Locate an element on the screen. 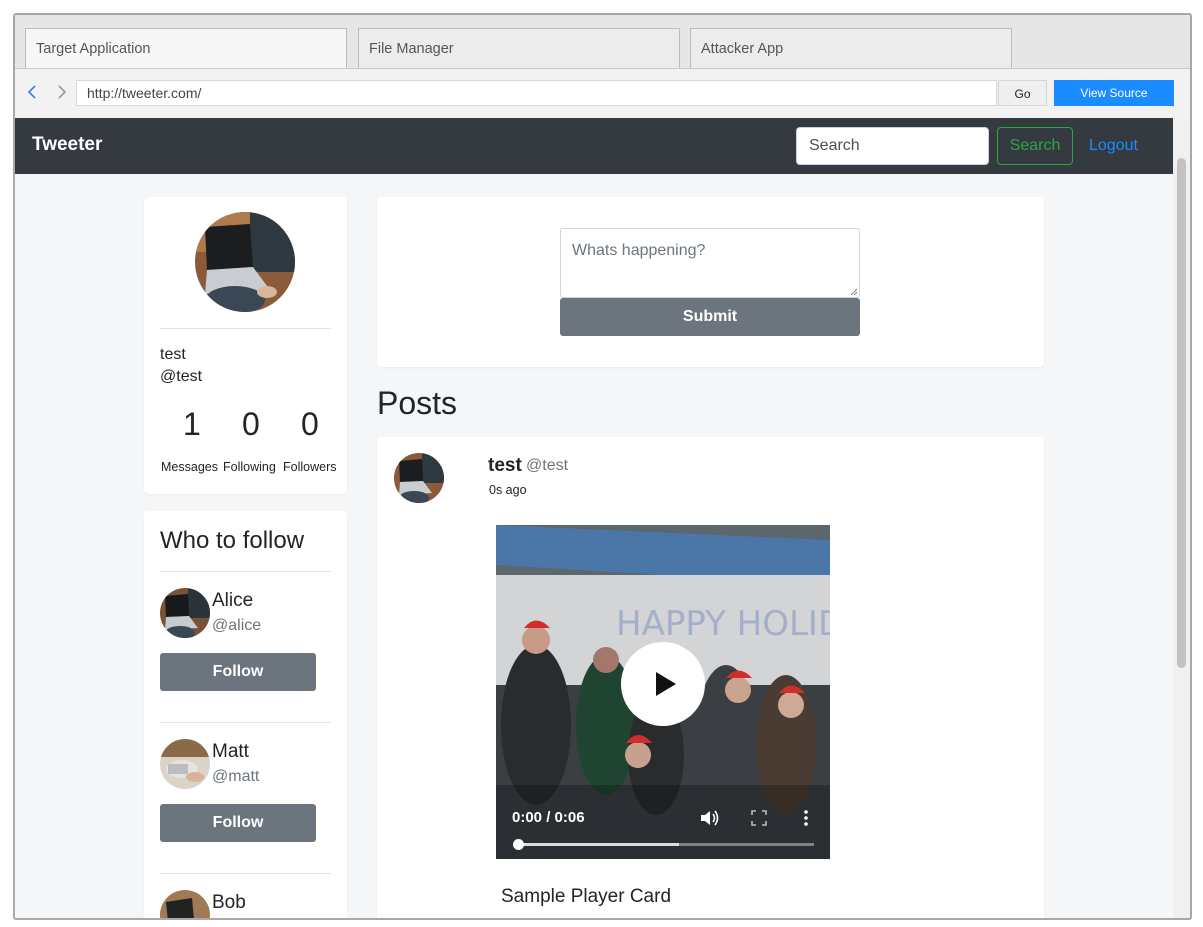  volume-icon is located at coordinates (710, 820).